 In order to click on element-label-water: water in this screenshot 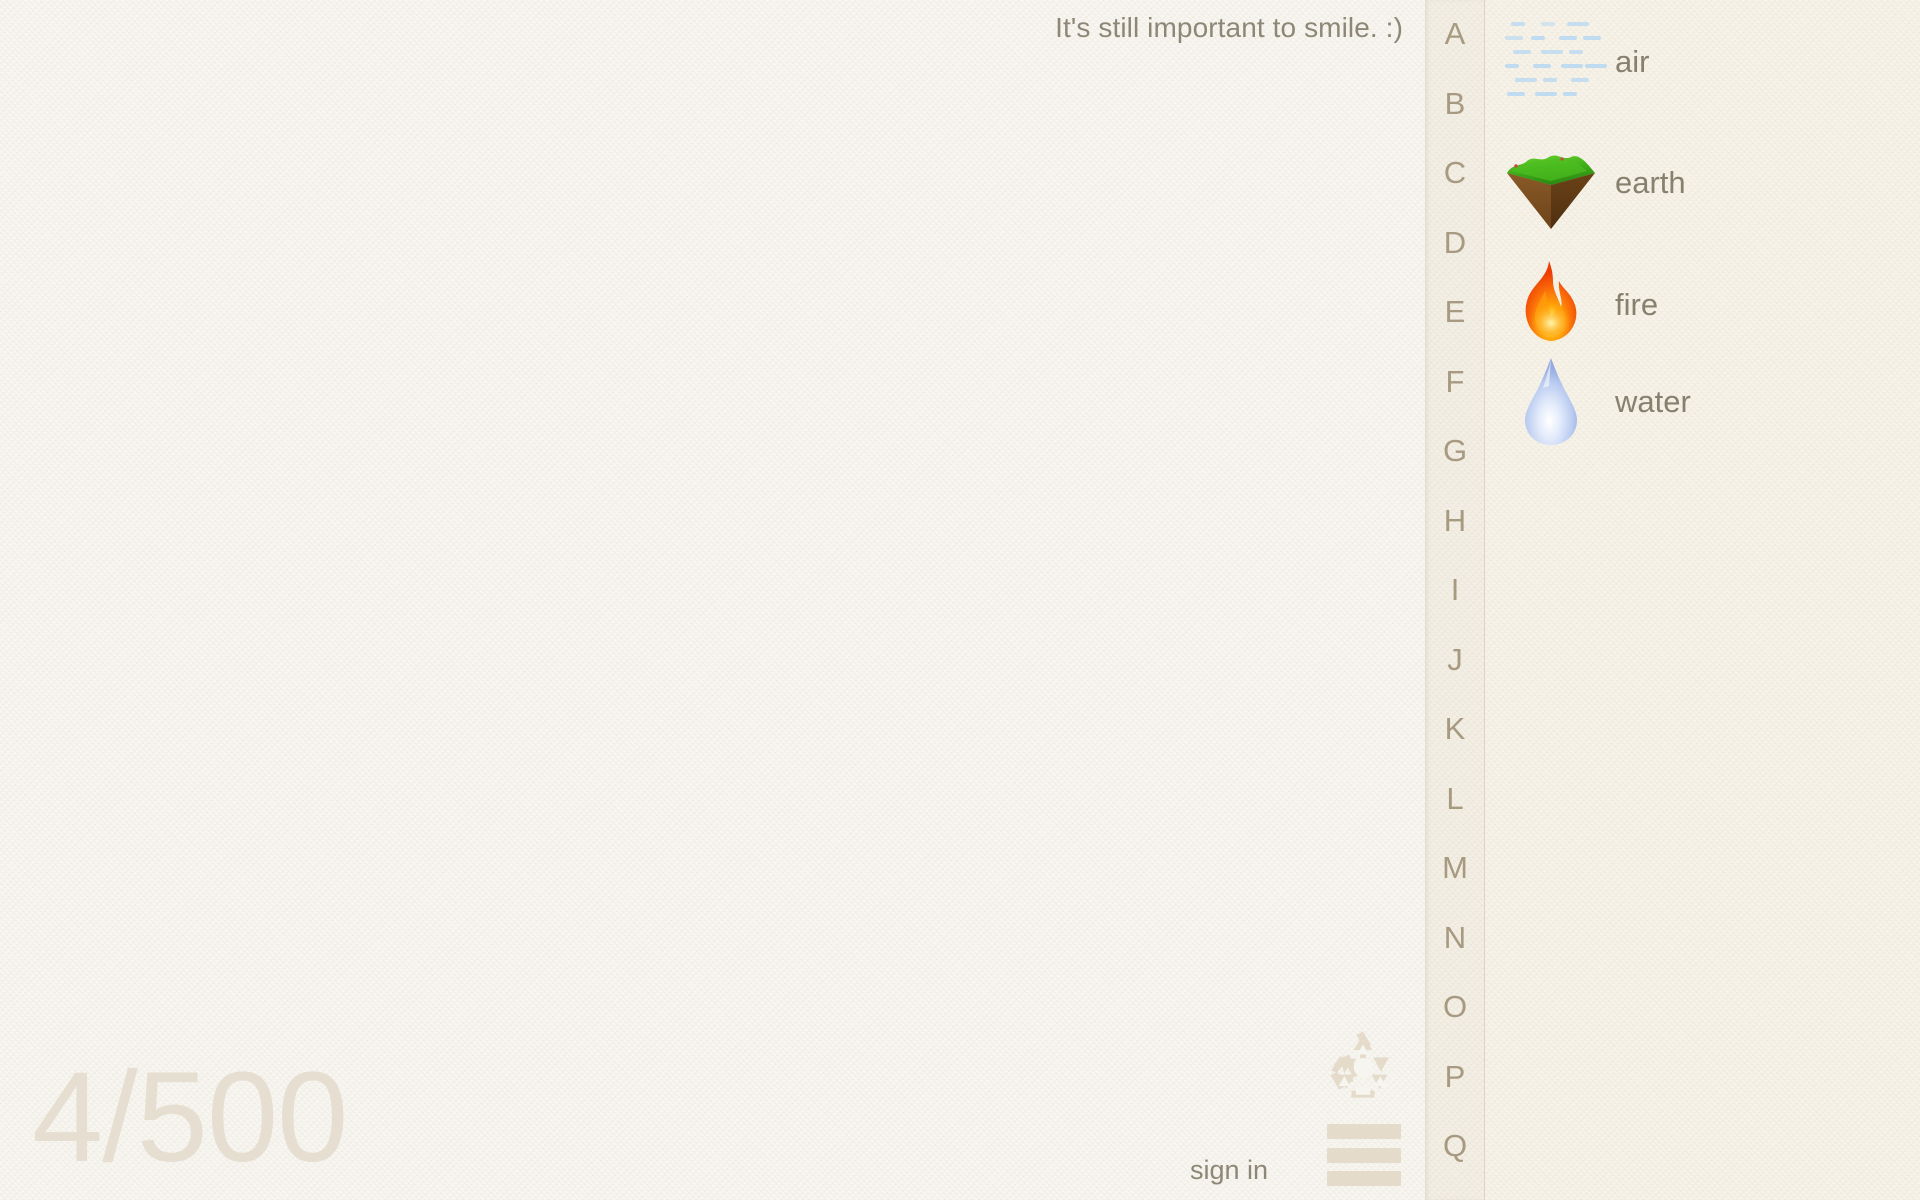, I will do `click(1653, 401)`.